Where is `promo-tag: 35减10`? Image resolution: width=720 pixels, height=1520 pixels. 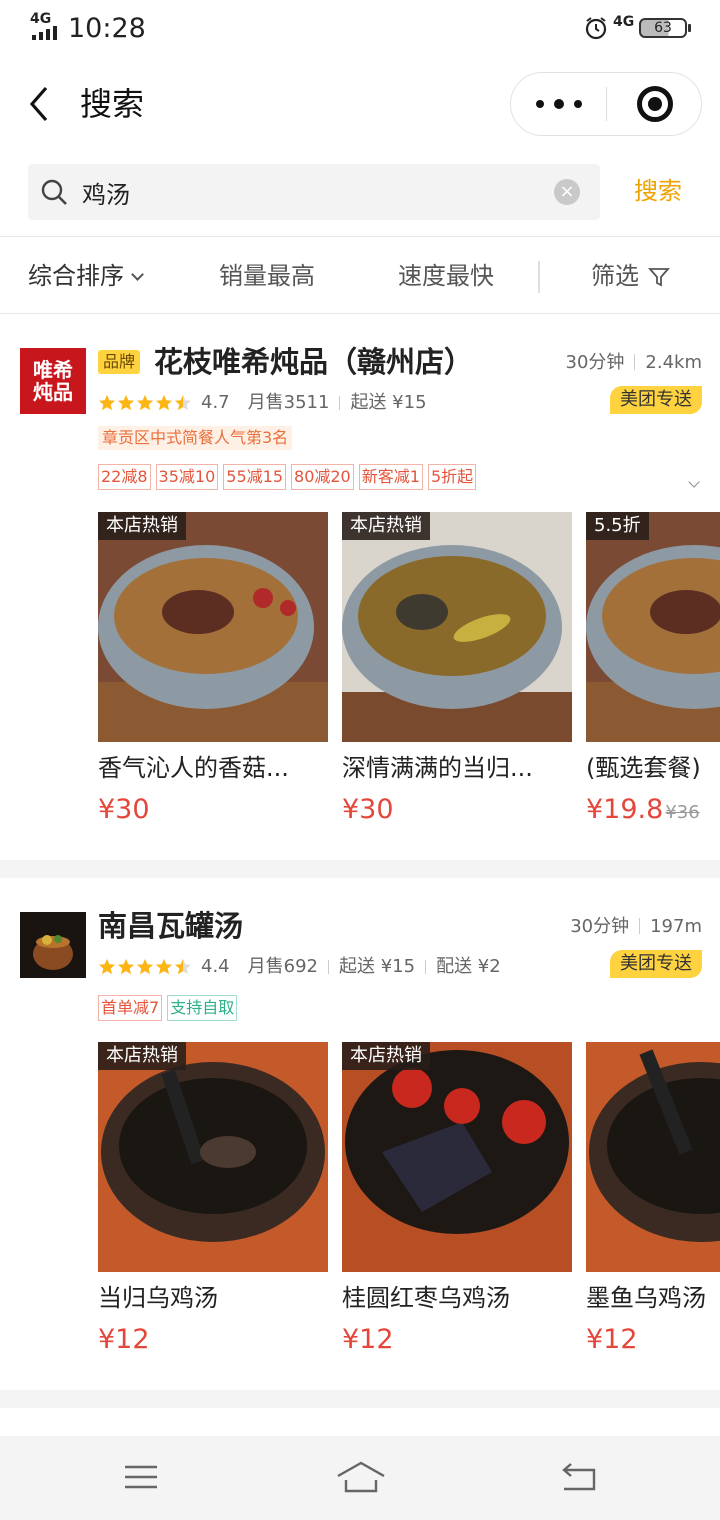 promo-tag: 35减10 is located at coordinates (187, 477).